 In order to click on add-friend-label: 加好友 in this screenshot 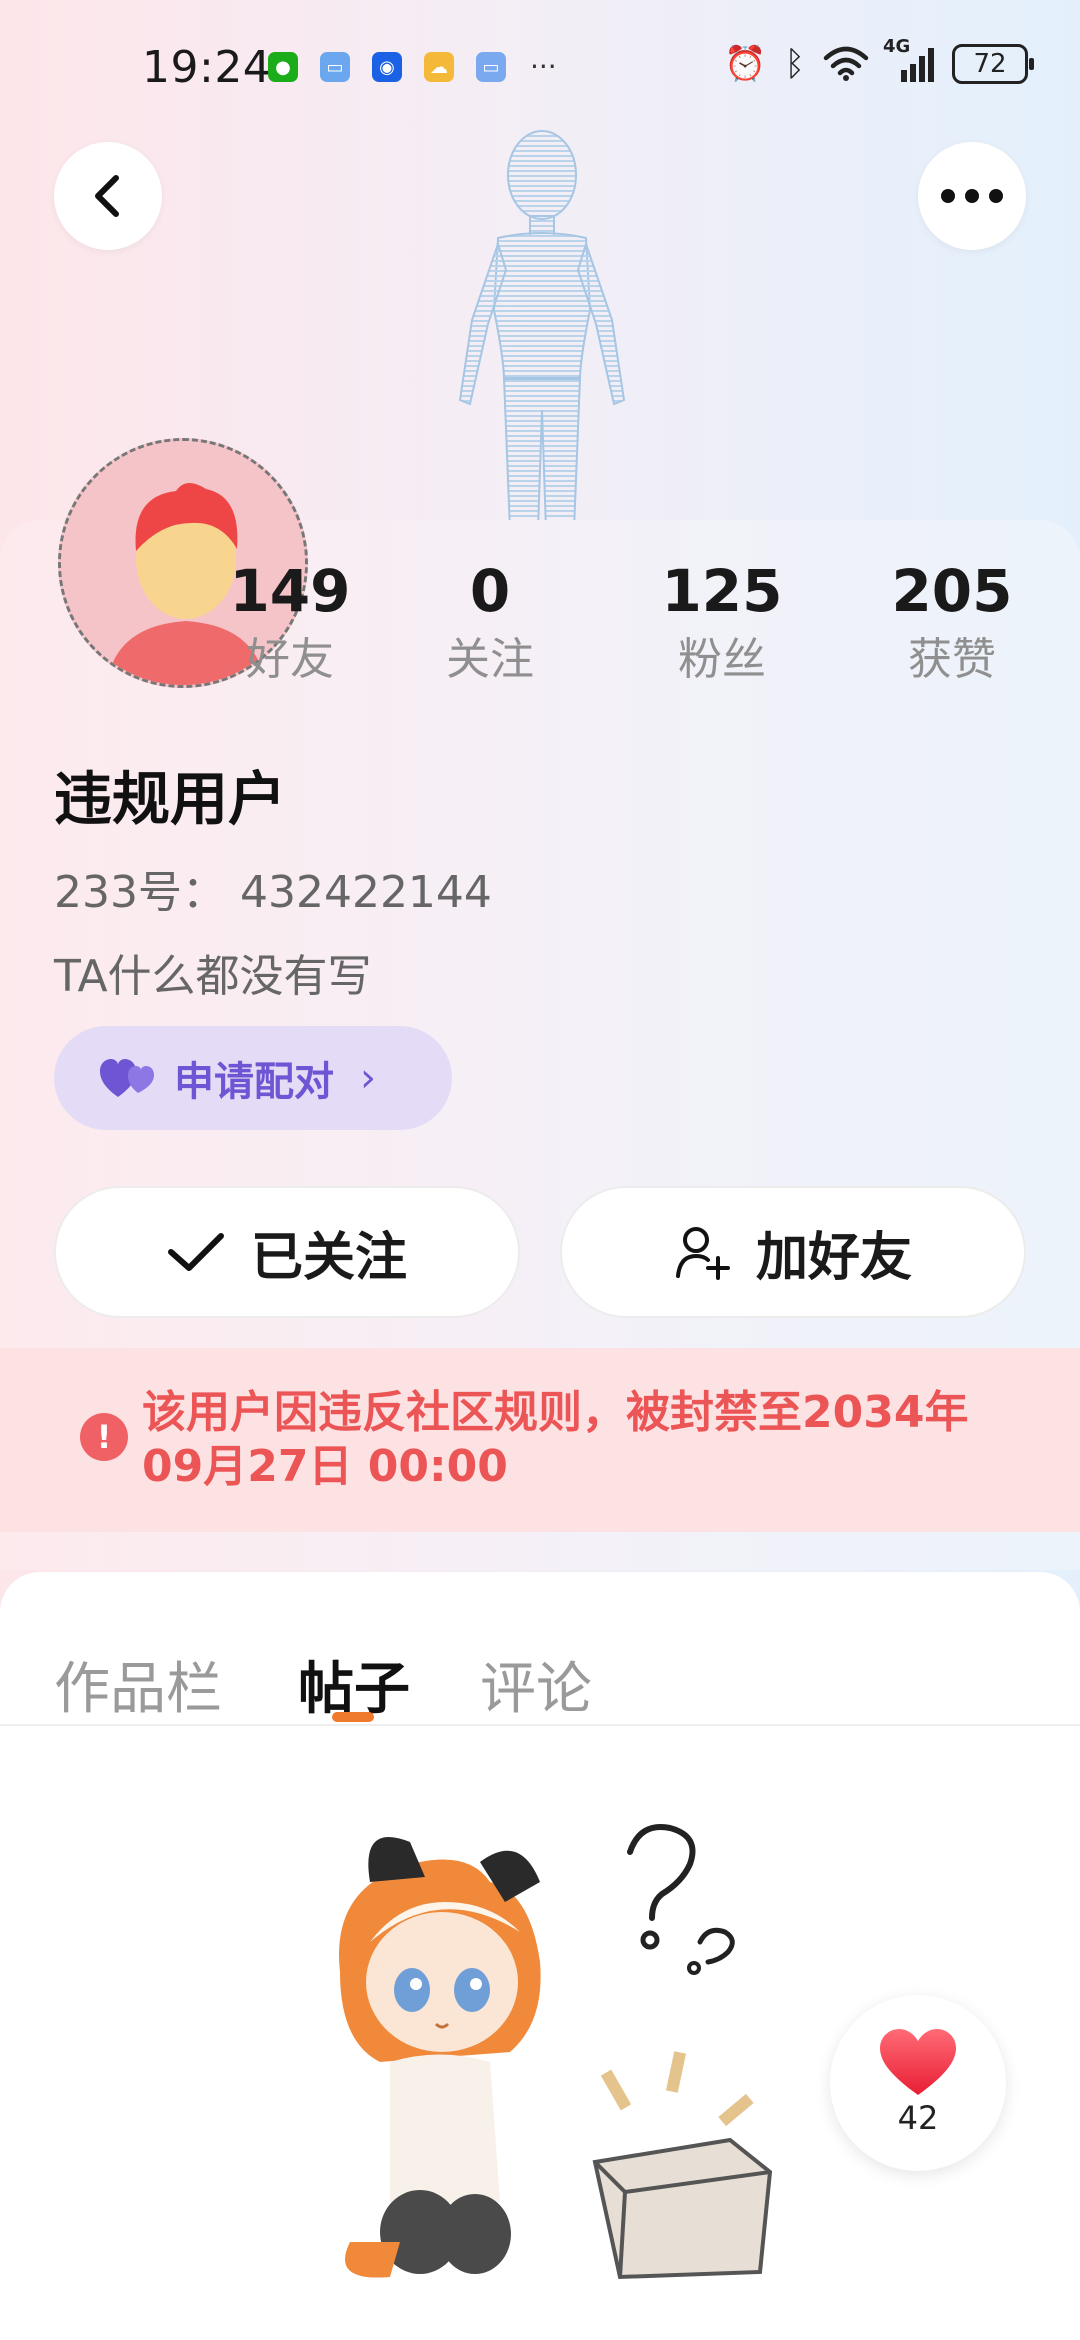, I will do `click(833, 1257)`.